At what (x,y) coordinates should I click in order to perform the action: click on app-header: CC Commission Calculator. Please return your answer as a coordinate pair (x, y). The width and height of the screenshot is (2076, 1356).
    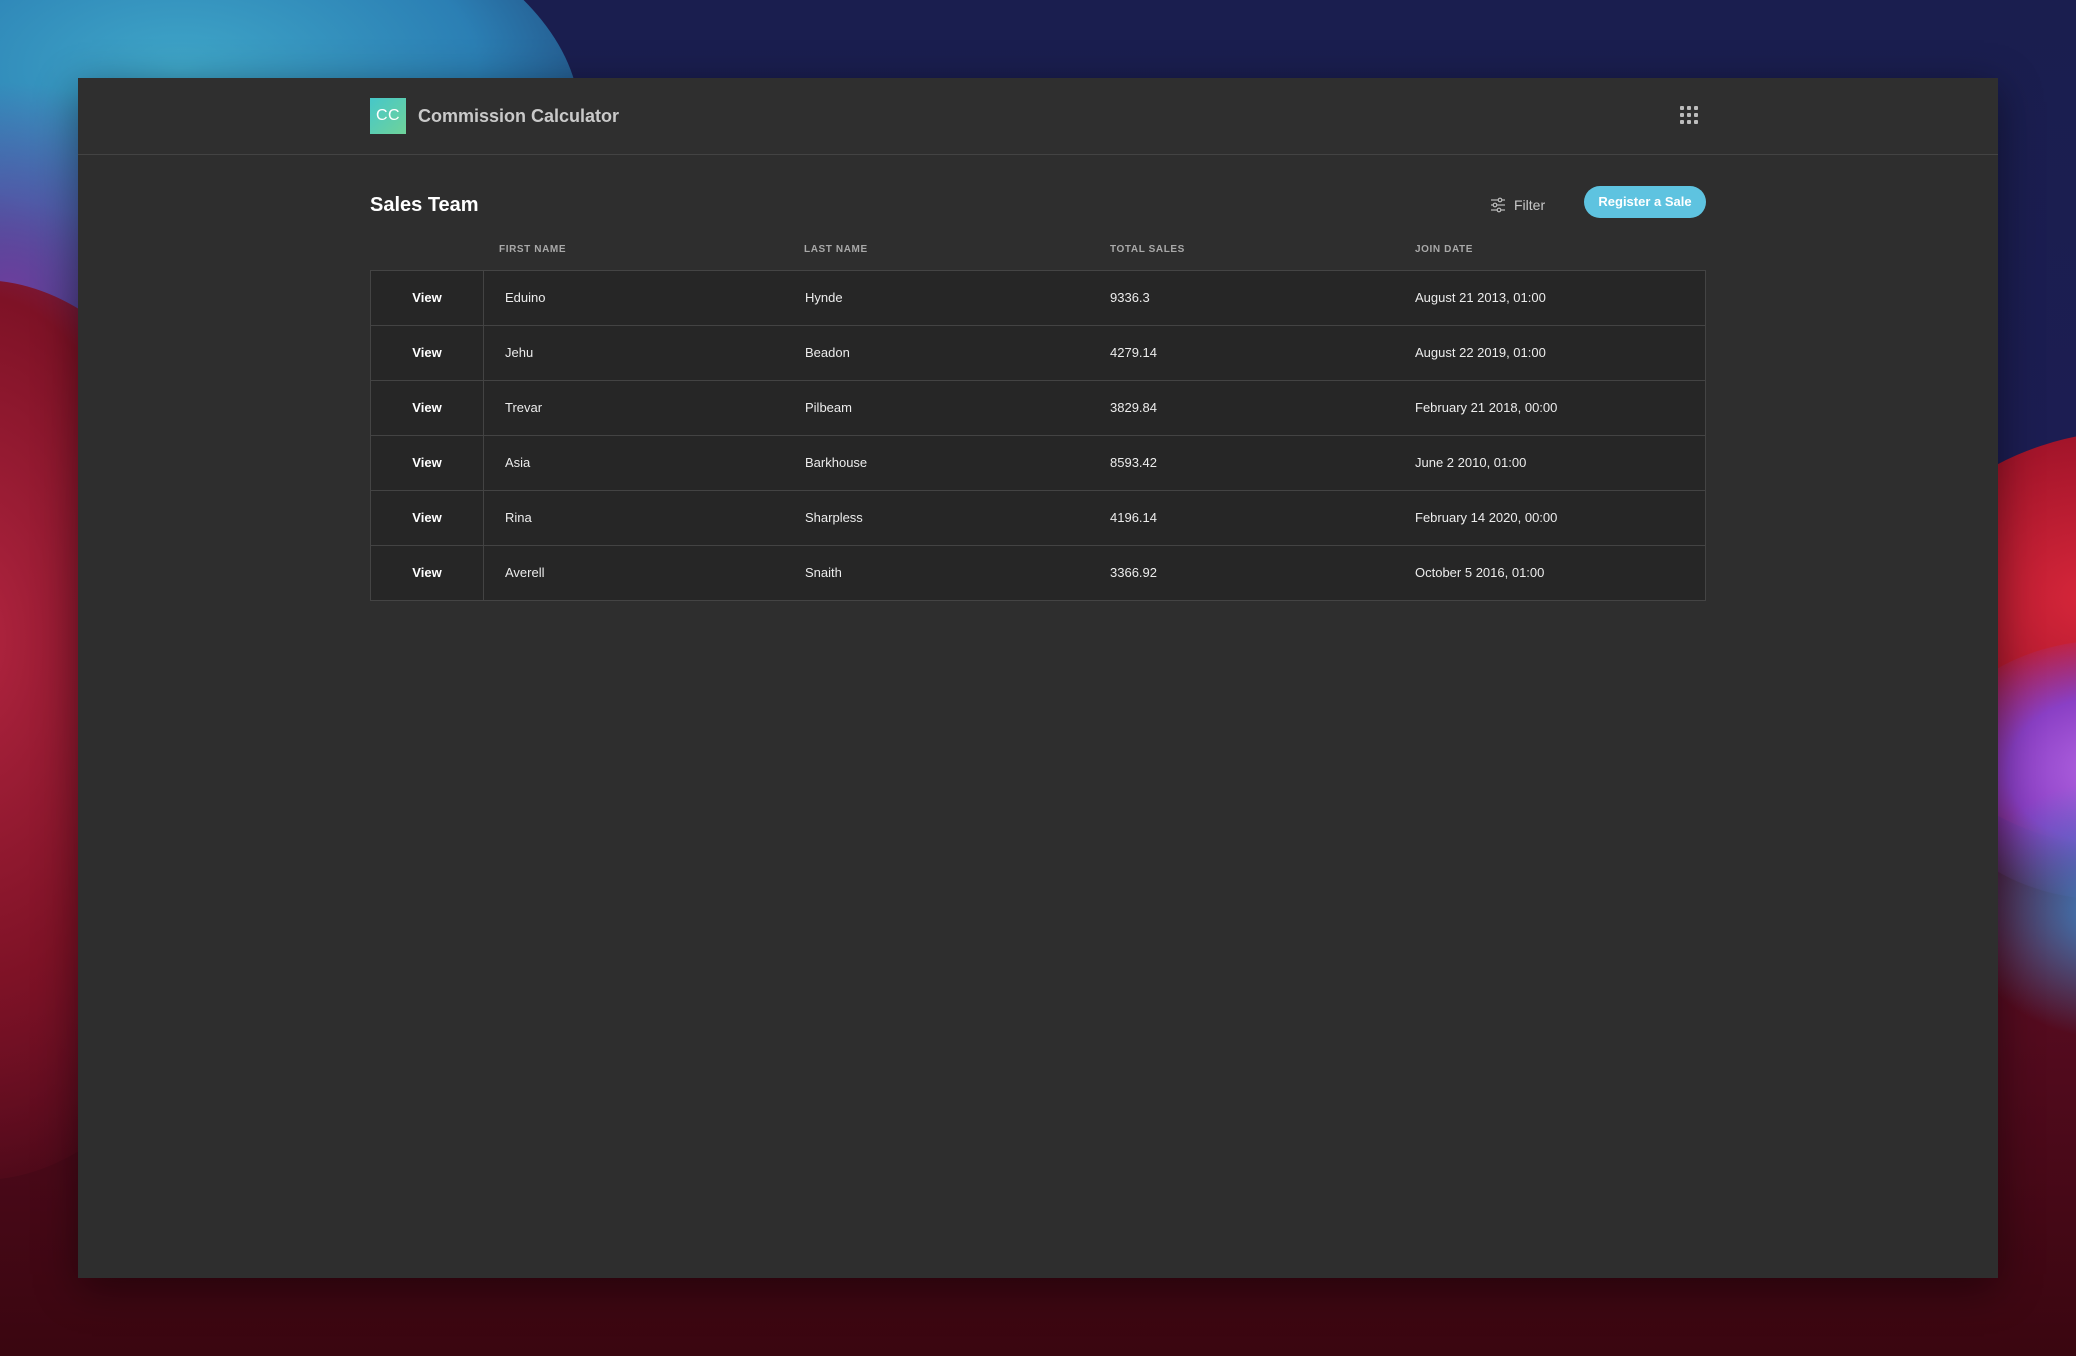
    Looking at the image, I should click on (1038, 116).